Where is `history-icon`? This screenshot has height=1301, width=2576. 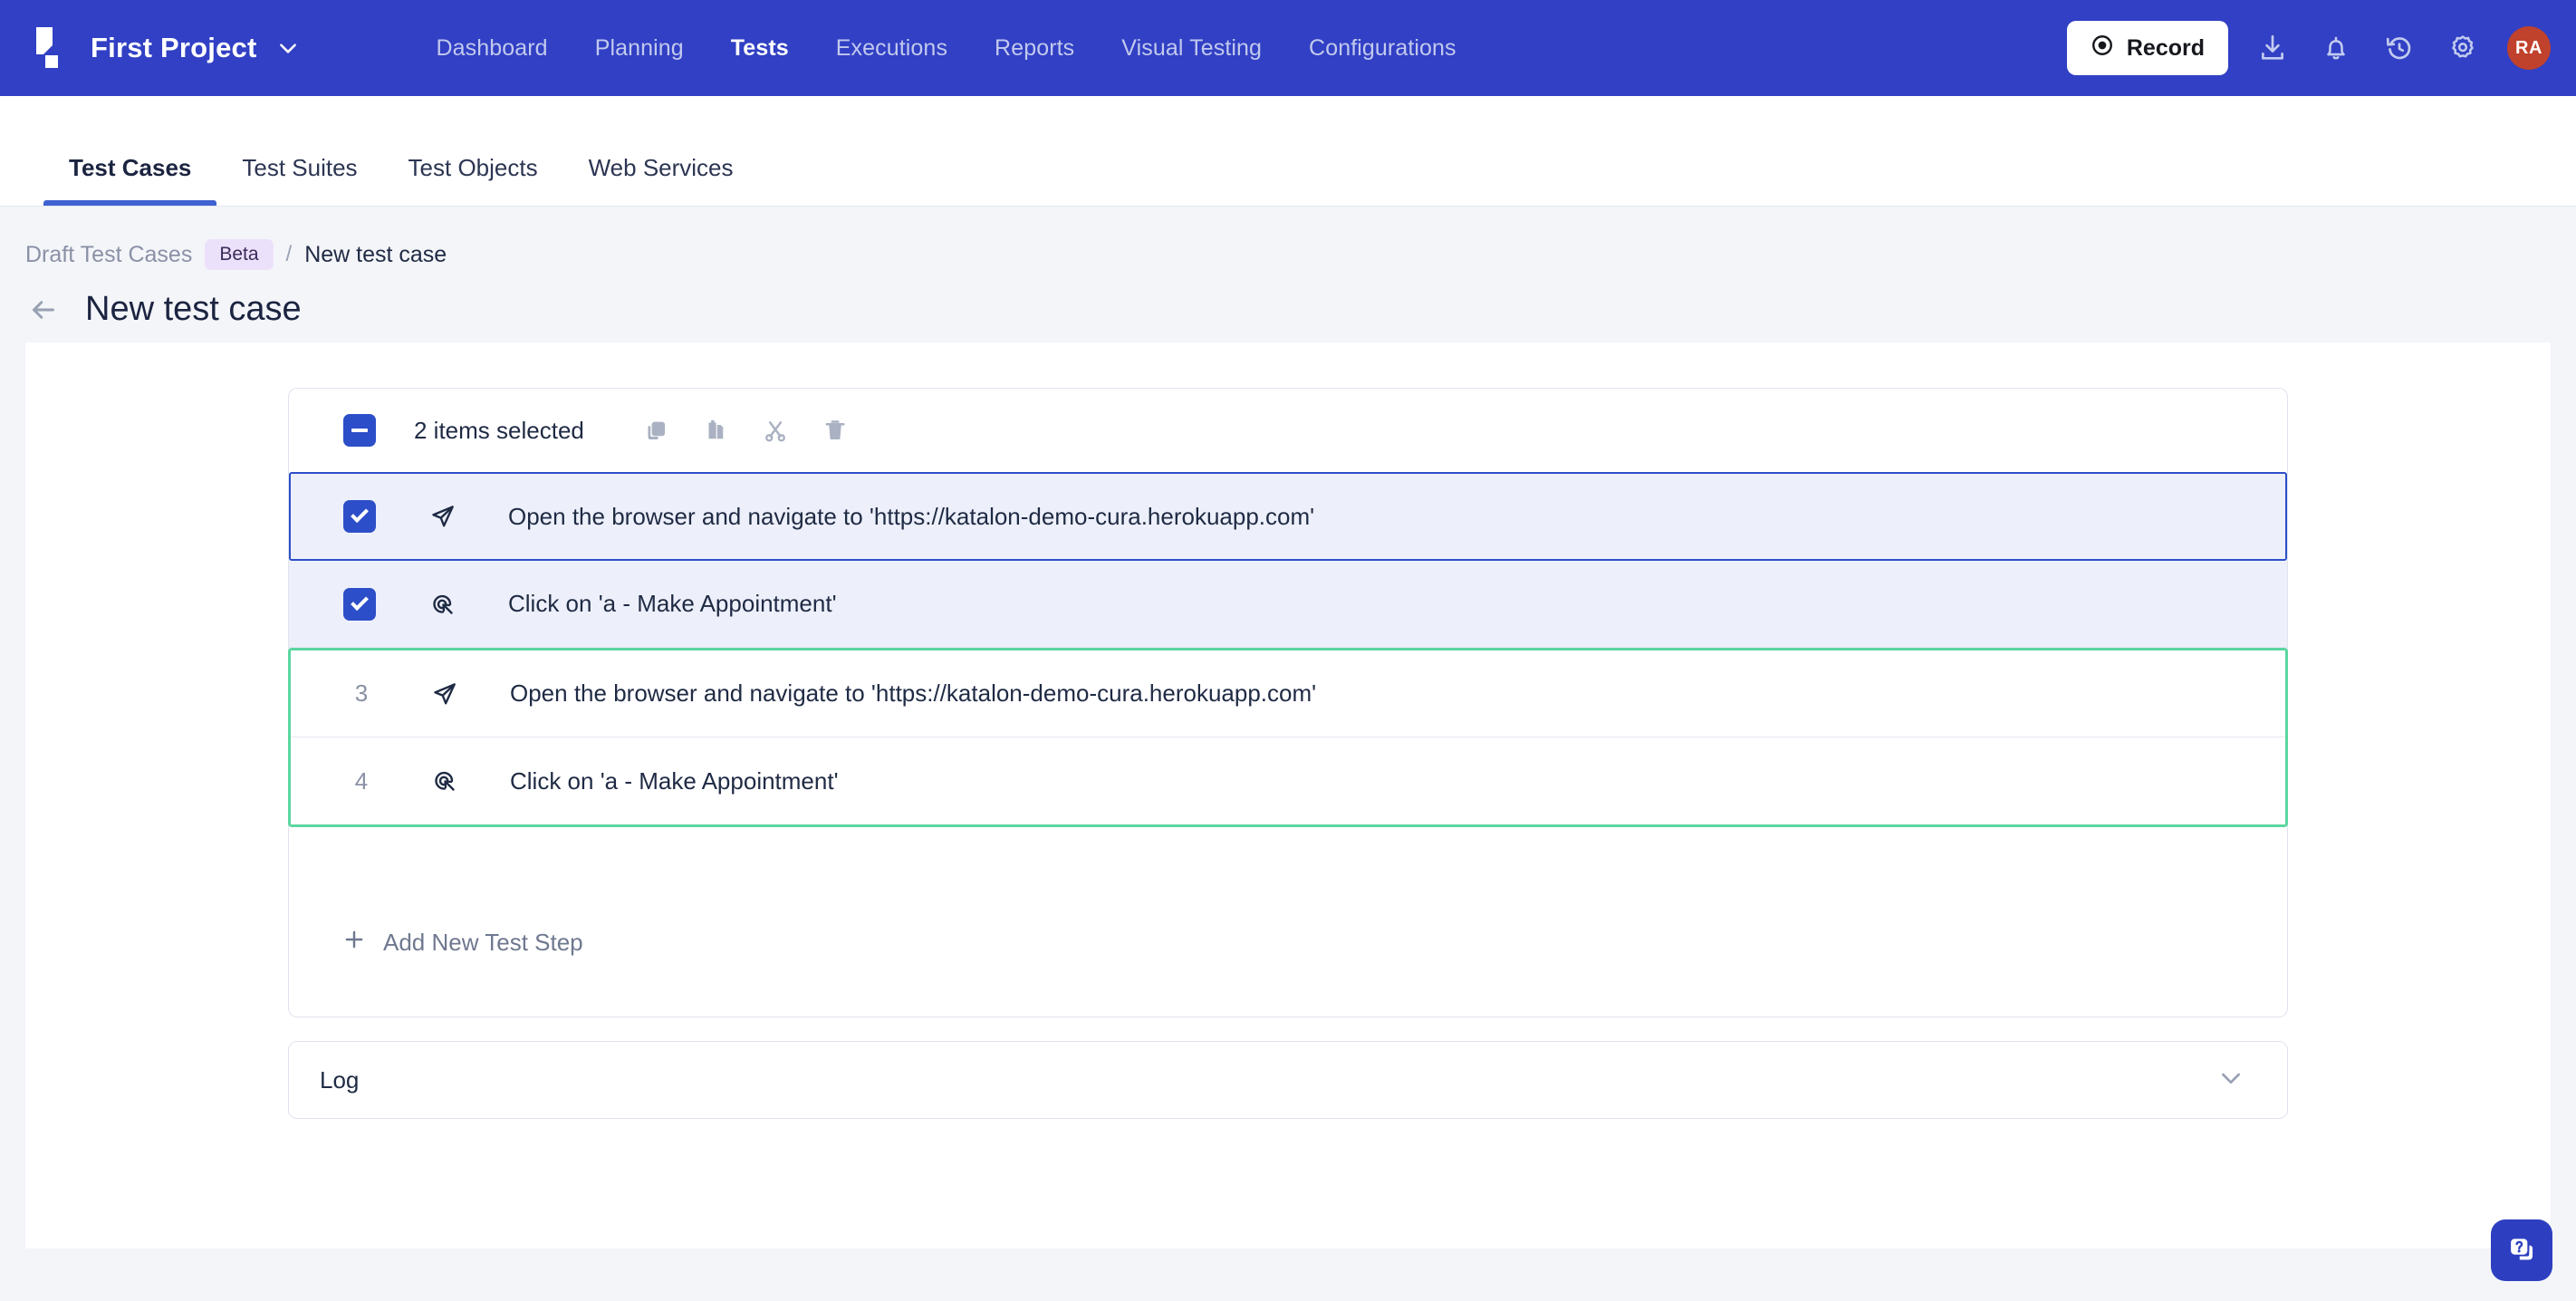 history-icon is located at coordinates (2399, 48).